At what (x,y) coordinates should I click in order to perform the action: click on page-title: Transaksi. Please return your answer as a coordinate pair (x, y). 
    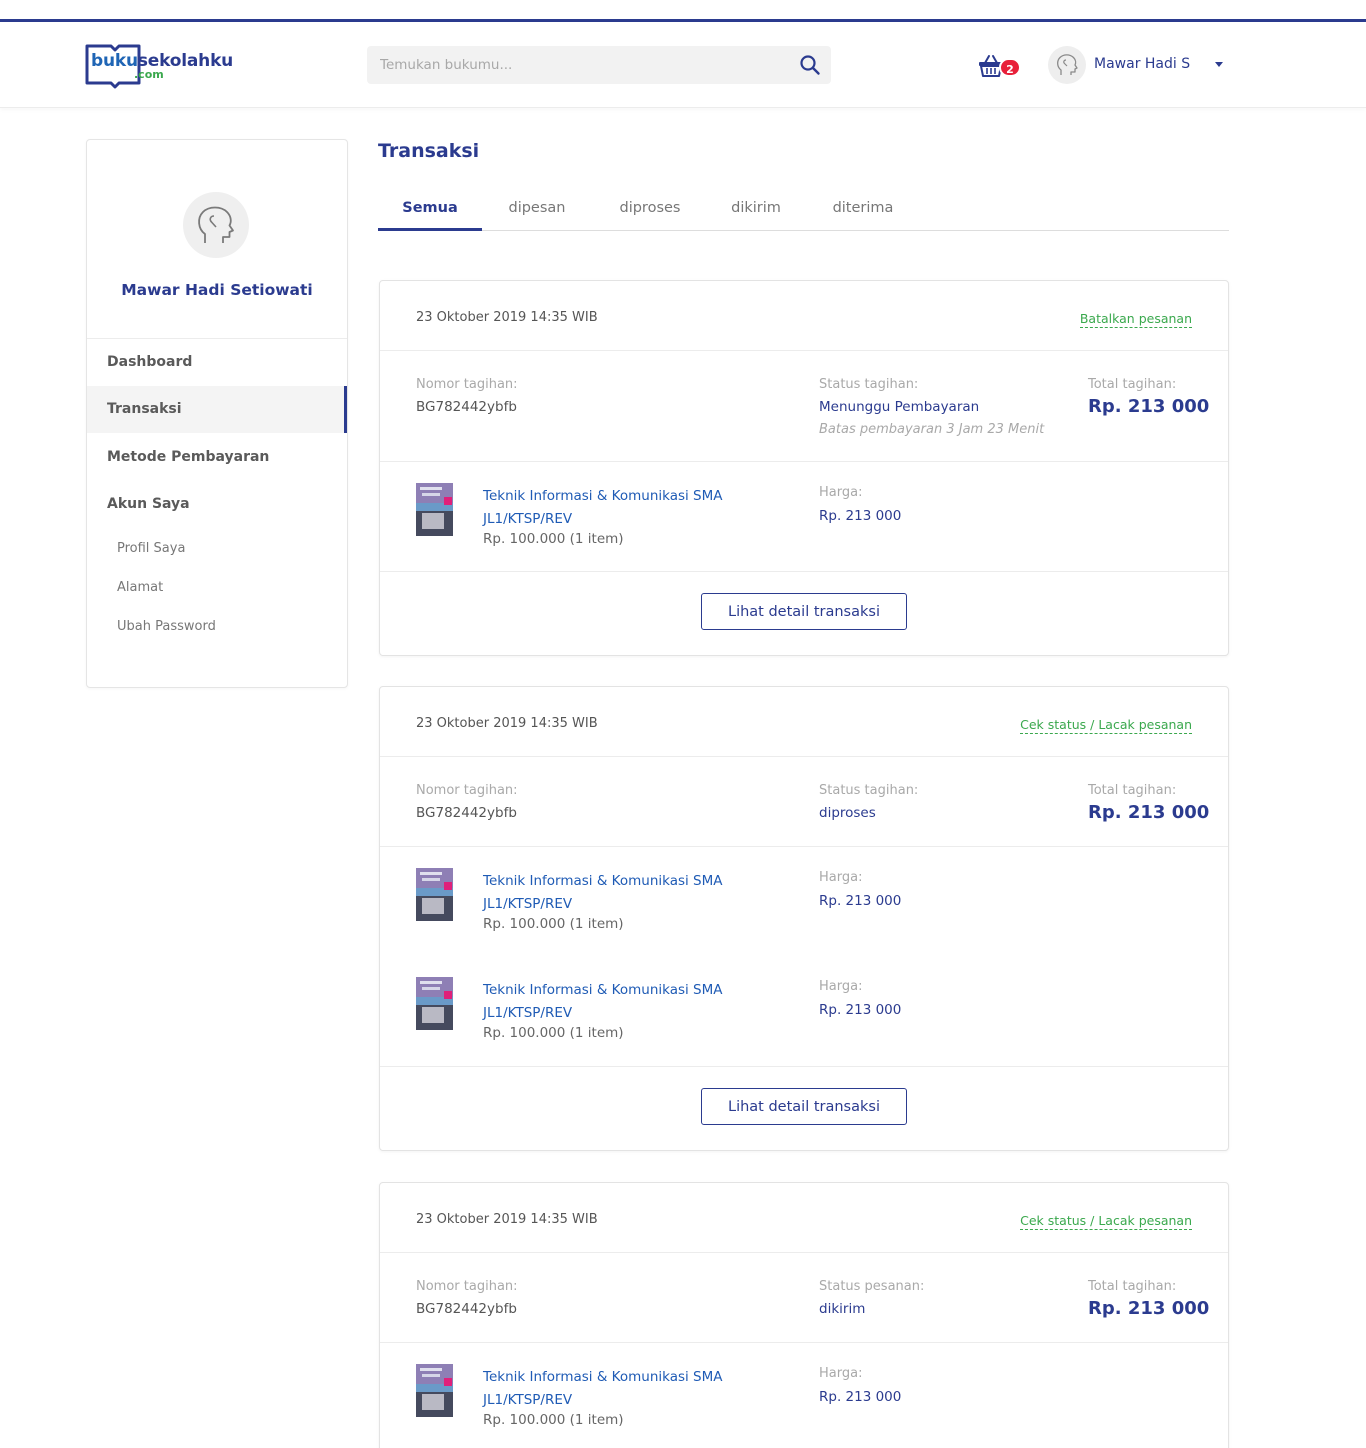
    Looking at the image, I should click on (429, 151).